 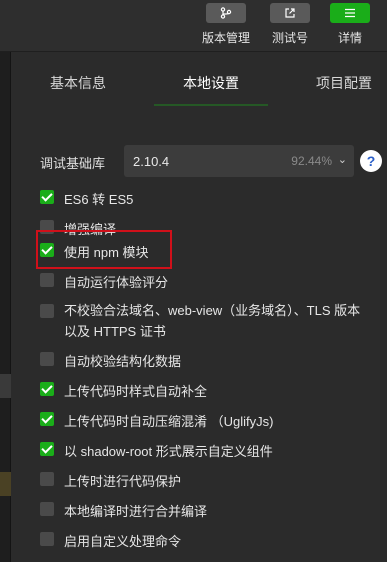 What do you see at coordinates (290, 13) in the screenshot?
I see `external-link-icon` at bounding box center [290, 13].